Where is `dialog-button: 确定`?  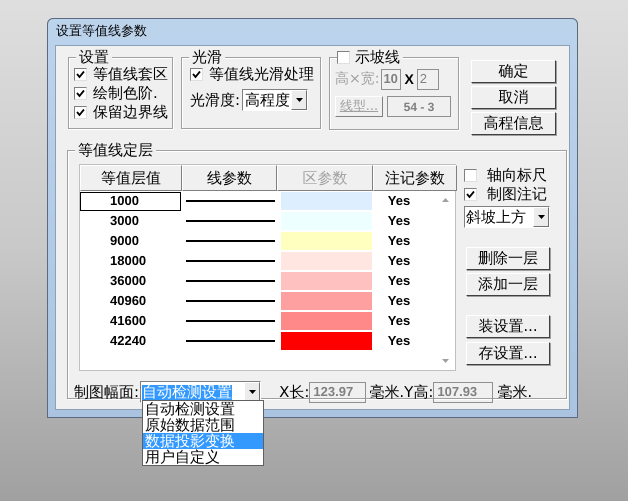 dialog-button: 确定 is located at coordinates (513, 71).